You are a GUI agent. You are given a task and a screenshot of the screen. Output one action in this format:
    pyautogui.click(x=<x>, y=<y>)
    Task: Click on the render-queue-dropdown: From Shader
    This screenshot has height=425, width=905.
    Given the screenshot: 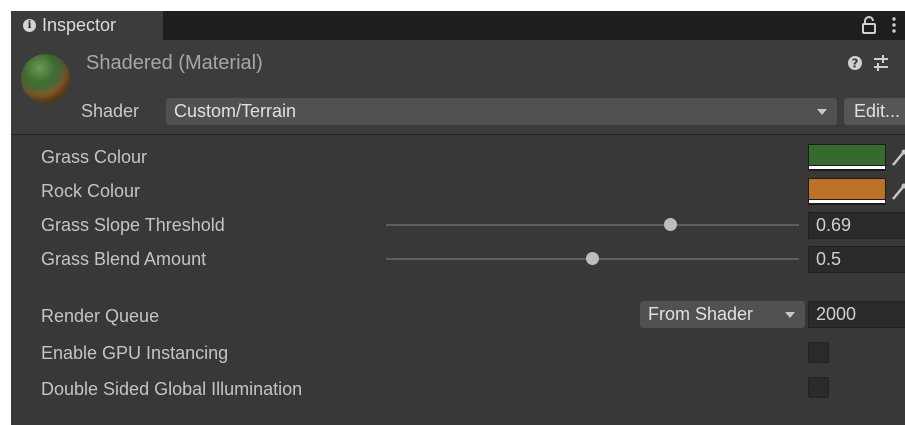 What is the action you would take?
    pyautogui.click(x=722, y=314)
    